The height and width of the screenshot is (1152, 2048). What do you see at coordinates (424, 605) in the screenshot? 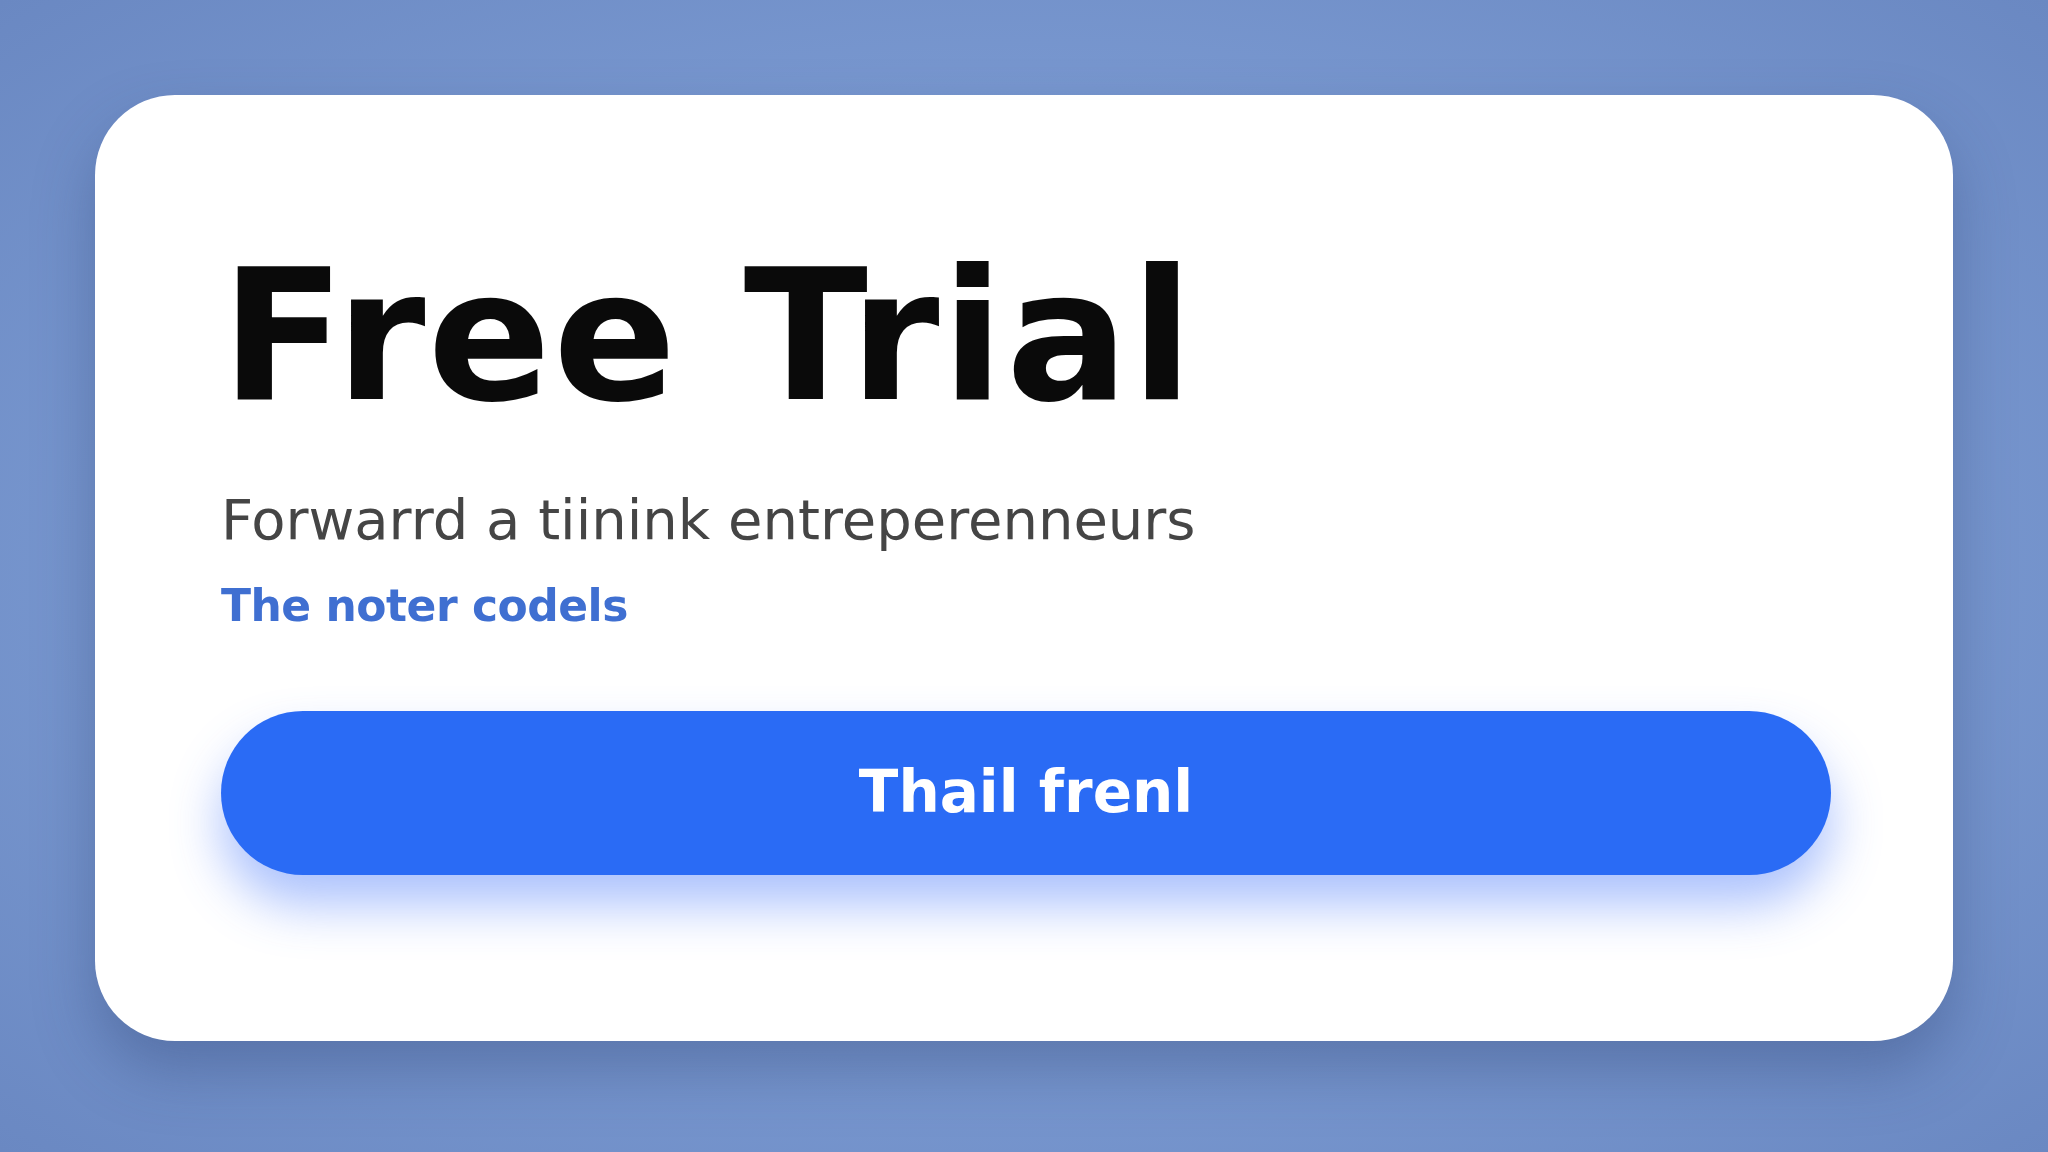
I see `link: The noter codels` at bounding box center [424, 605].